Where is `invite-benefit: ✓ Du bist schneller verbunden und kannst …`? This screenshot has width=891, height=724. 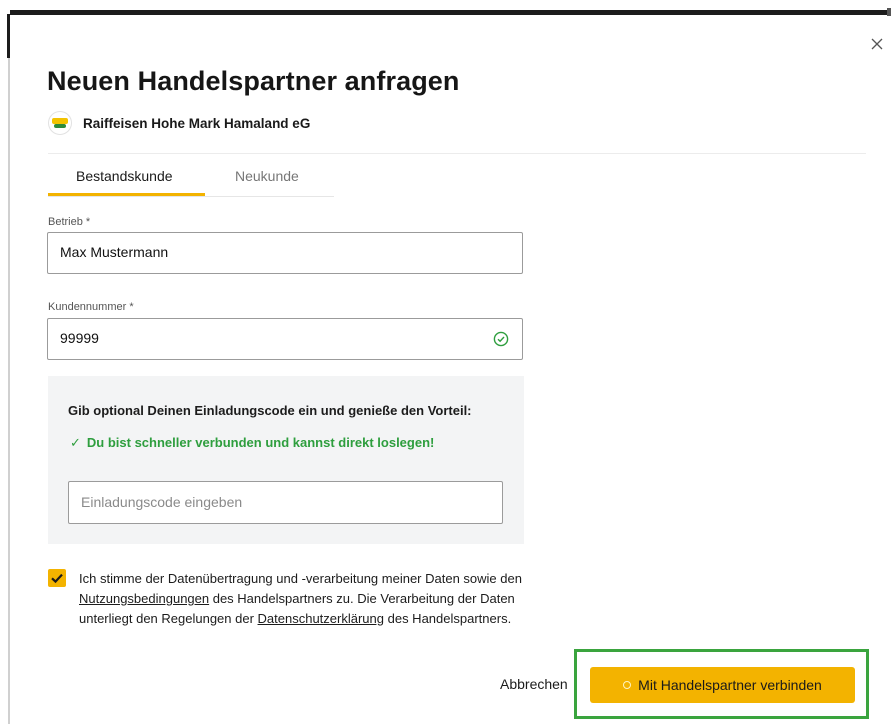
invite-benefit: ✓ Du bist schneller verbunden und kannst … is located at coordinates (252, 443).